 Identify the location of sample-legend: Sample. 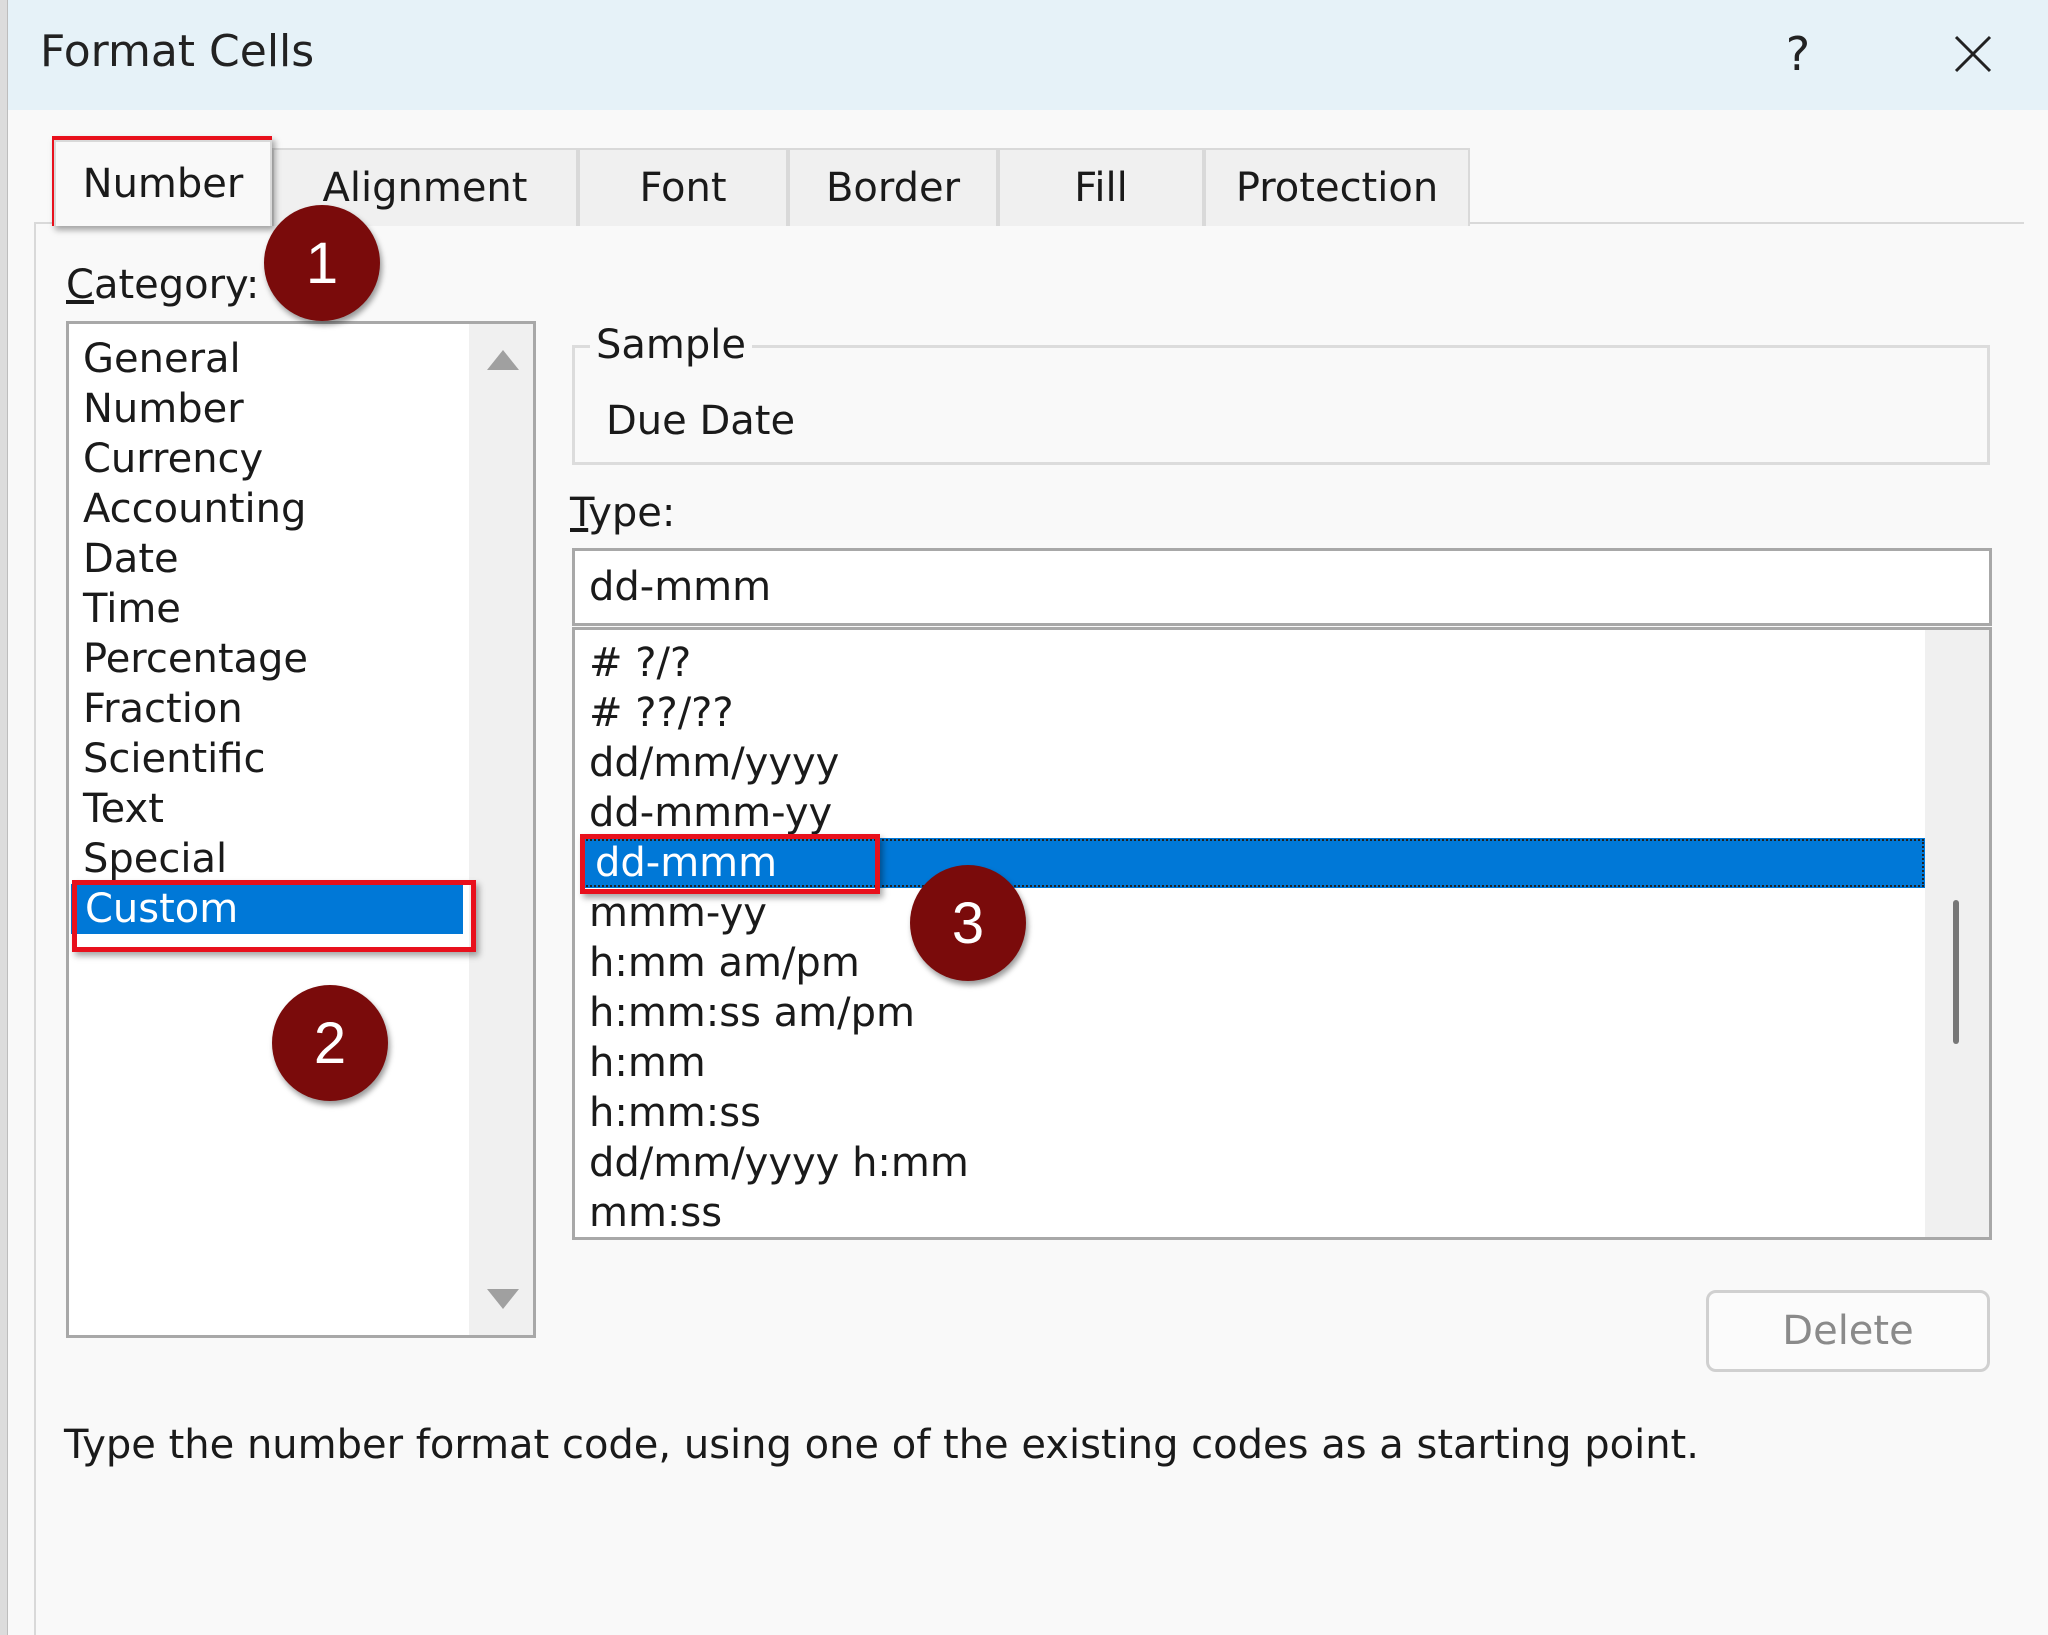
(671, 345).